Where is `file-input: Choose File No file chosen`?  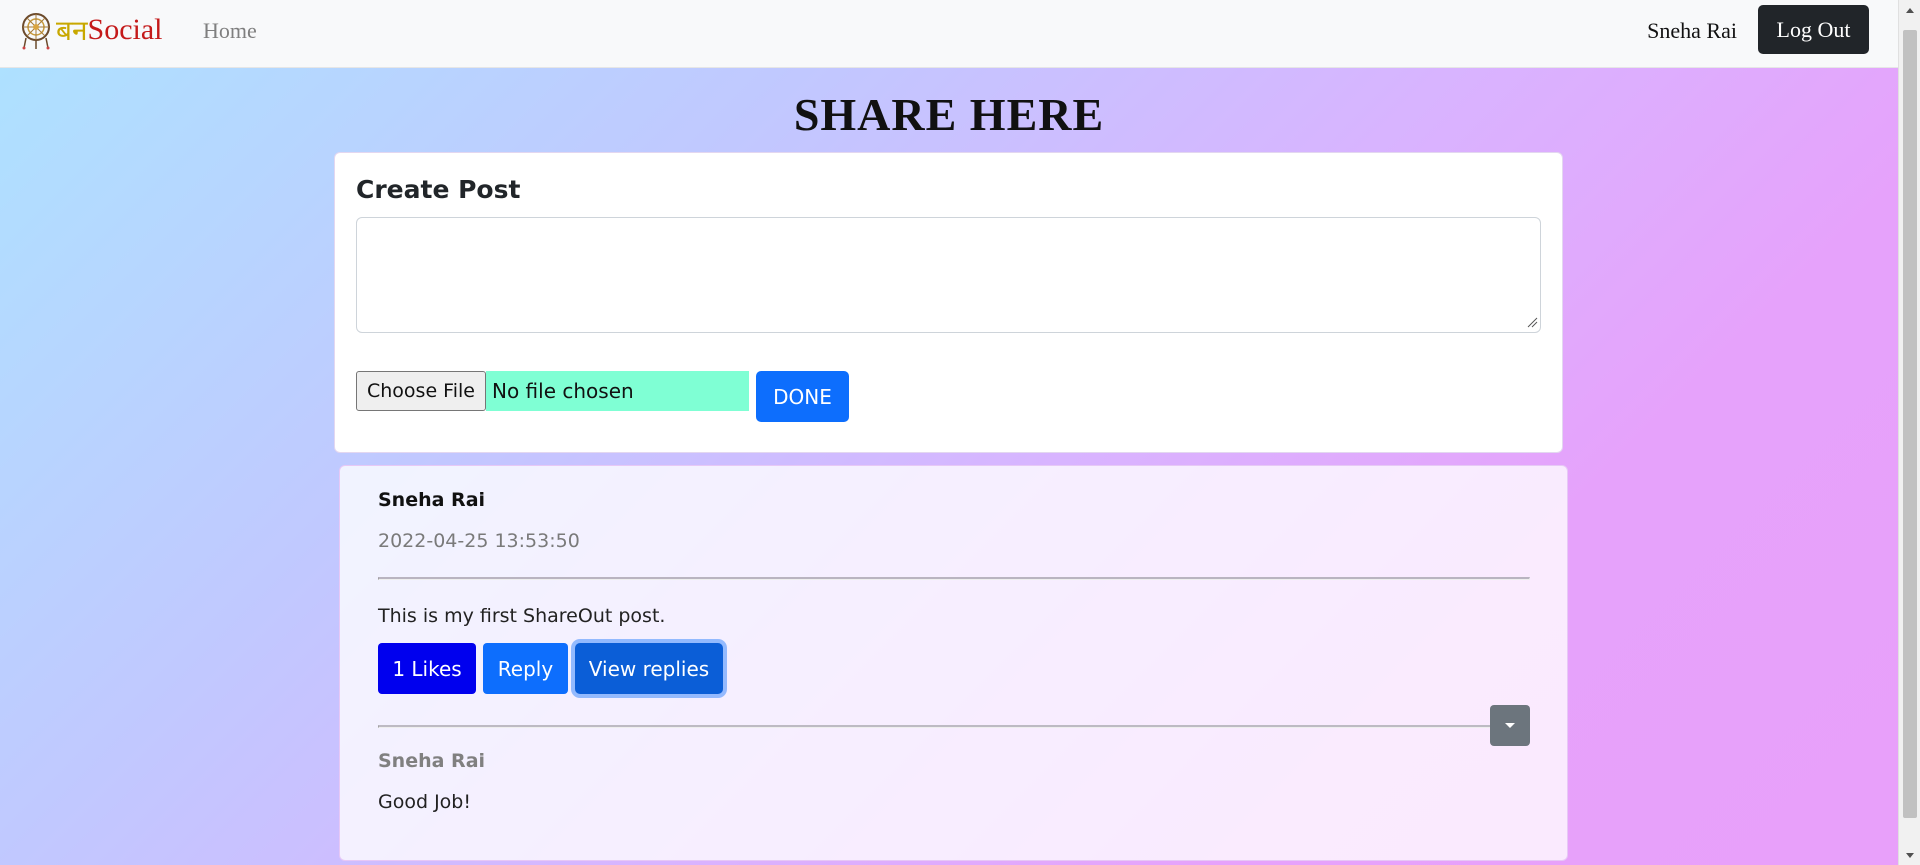
file-input: Choose File No file chosen is located at coordinates (552, 391).